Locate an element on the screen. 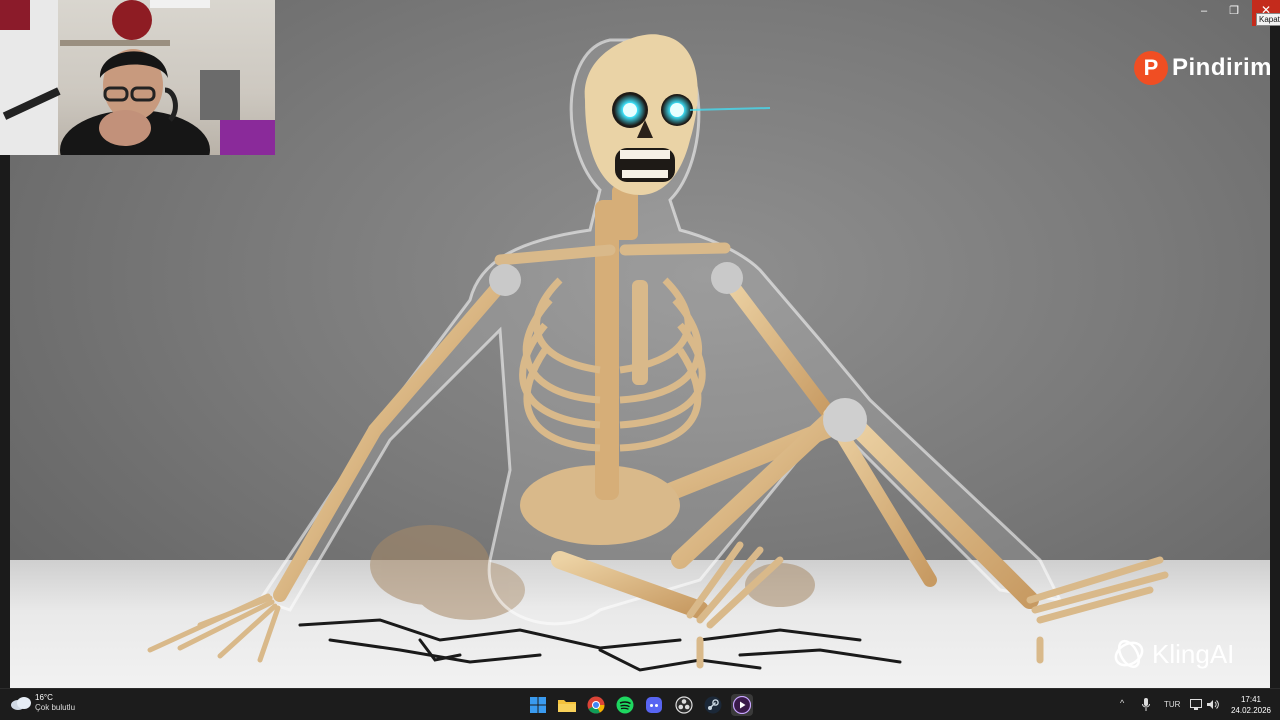 The height and width of the screenshot is (720, 1280). weather-widget: 16°C Çok bulutlu is located at coordinates (42, 703).